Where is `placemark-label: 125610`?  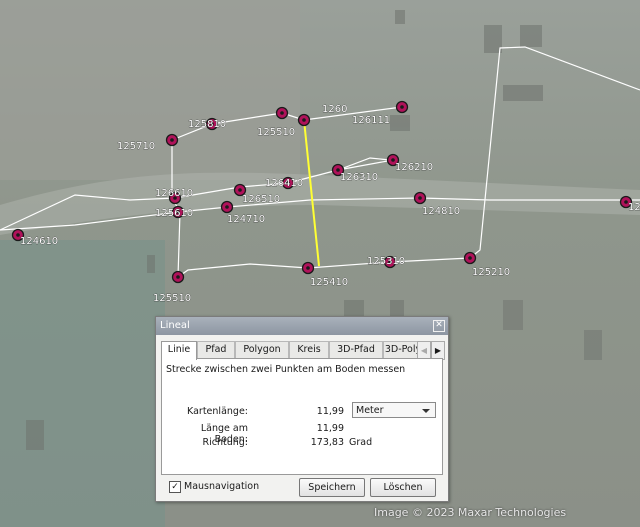 placemark-label: 125610 is located at coordinates (174, 213).